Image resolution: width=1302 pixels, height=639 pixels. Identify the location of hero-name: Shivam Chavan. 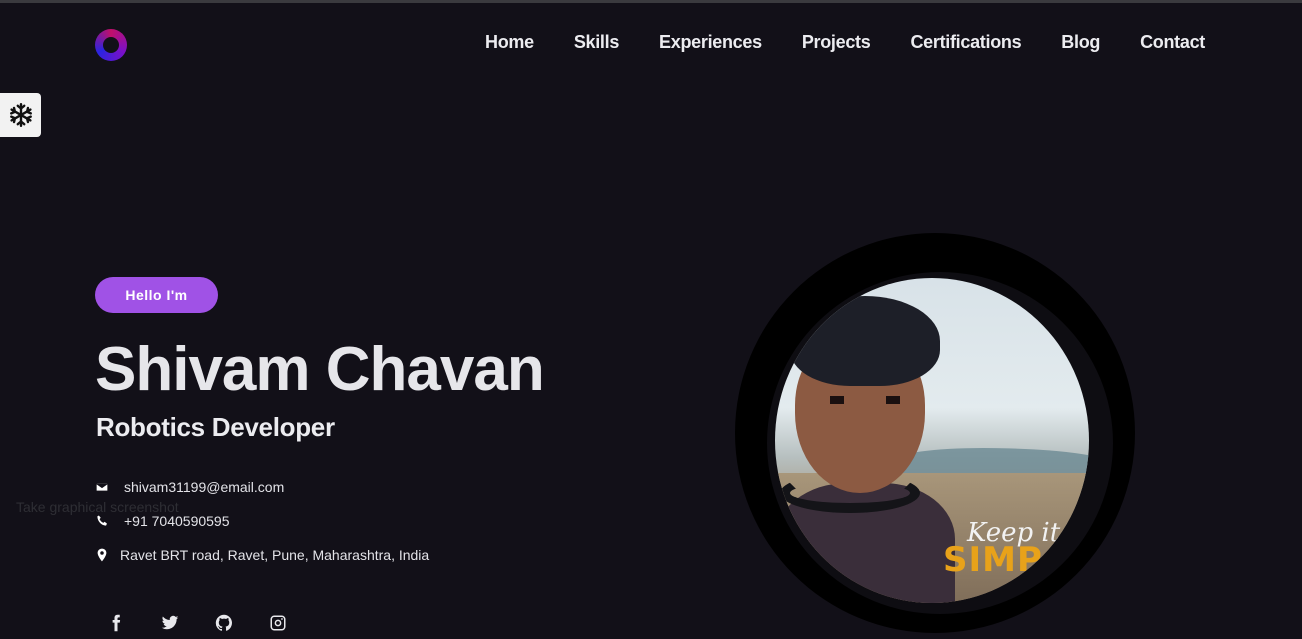
(320, 369).